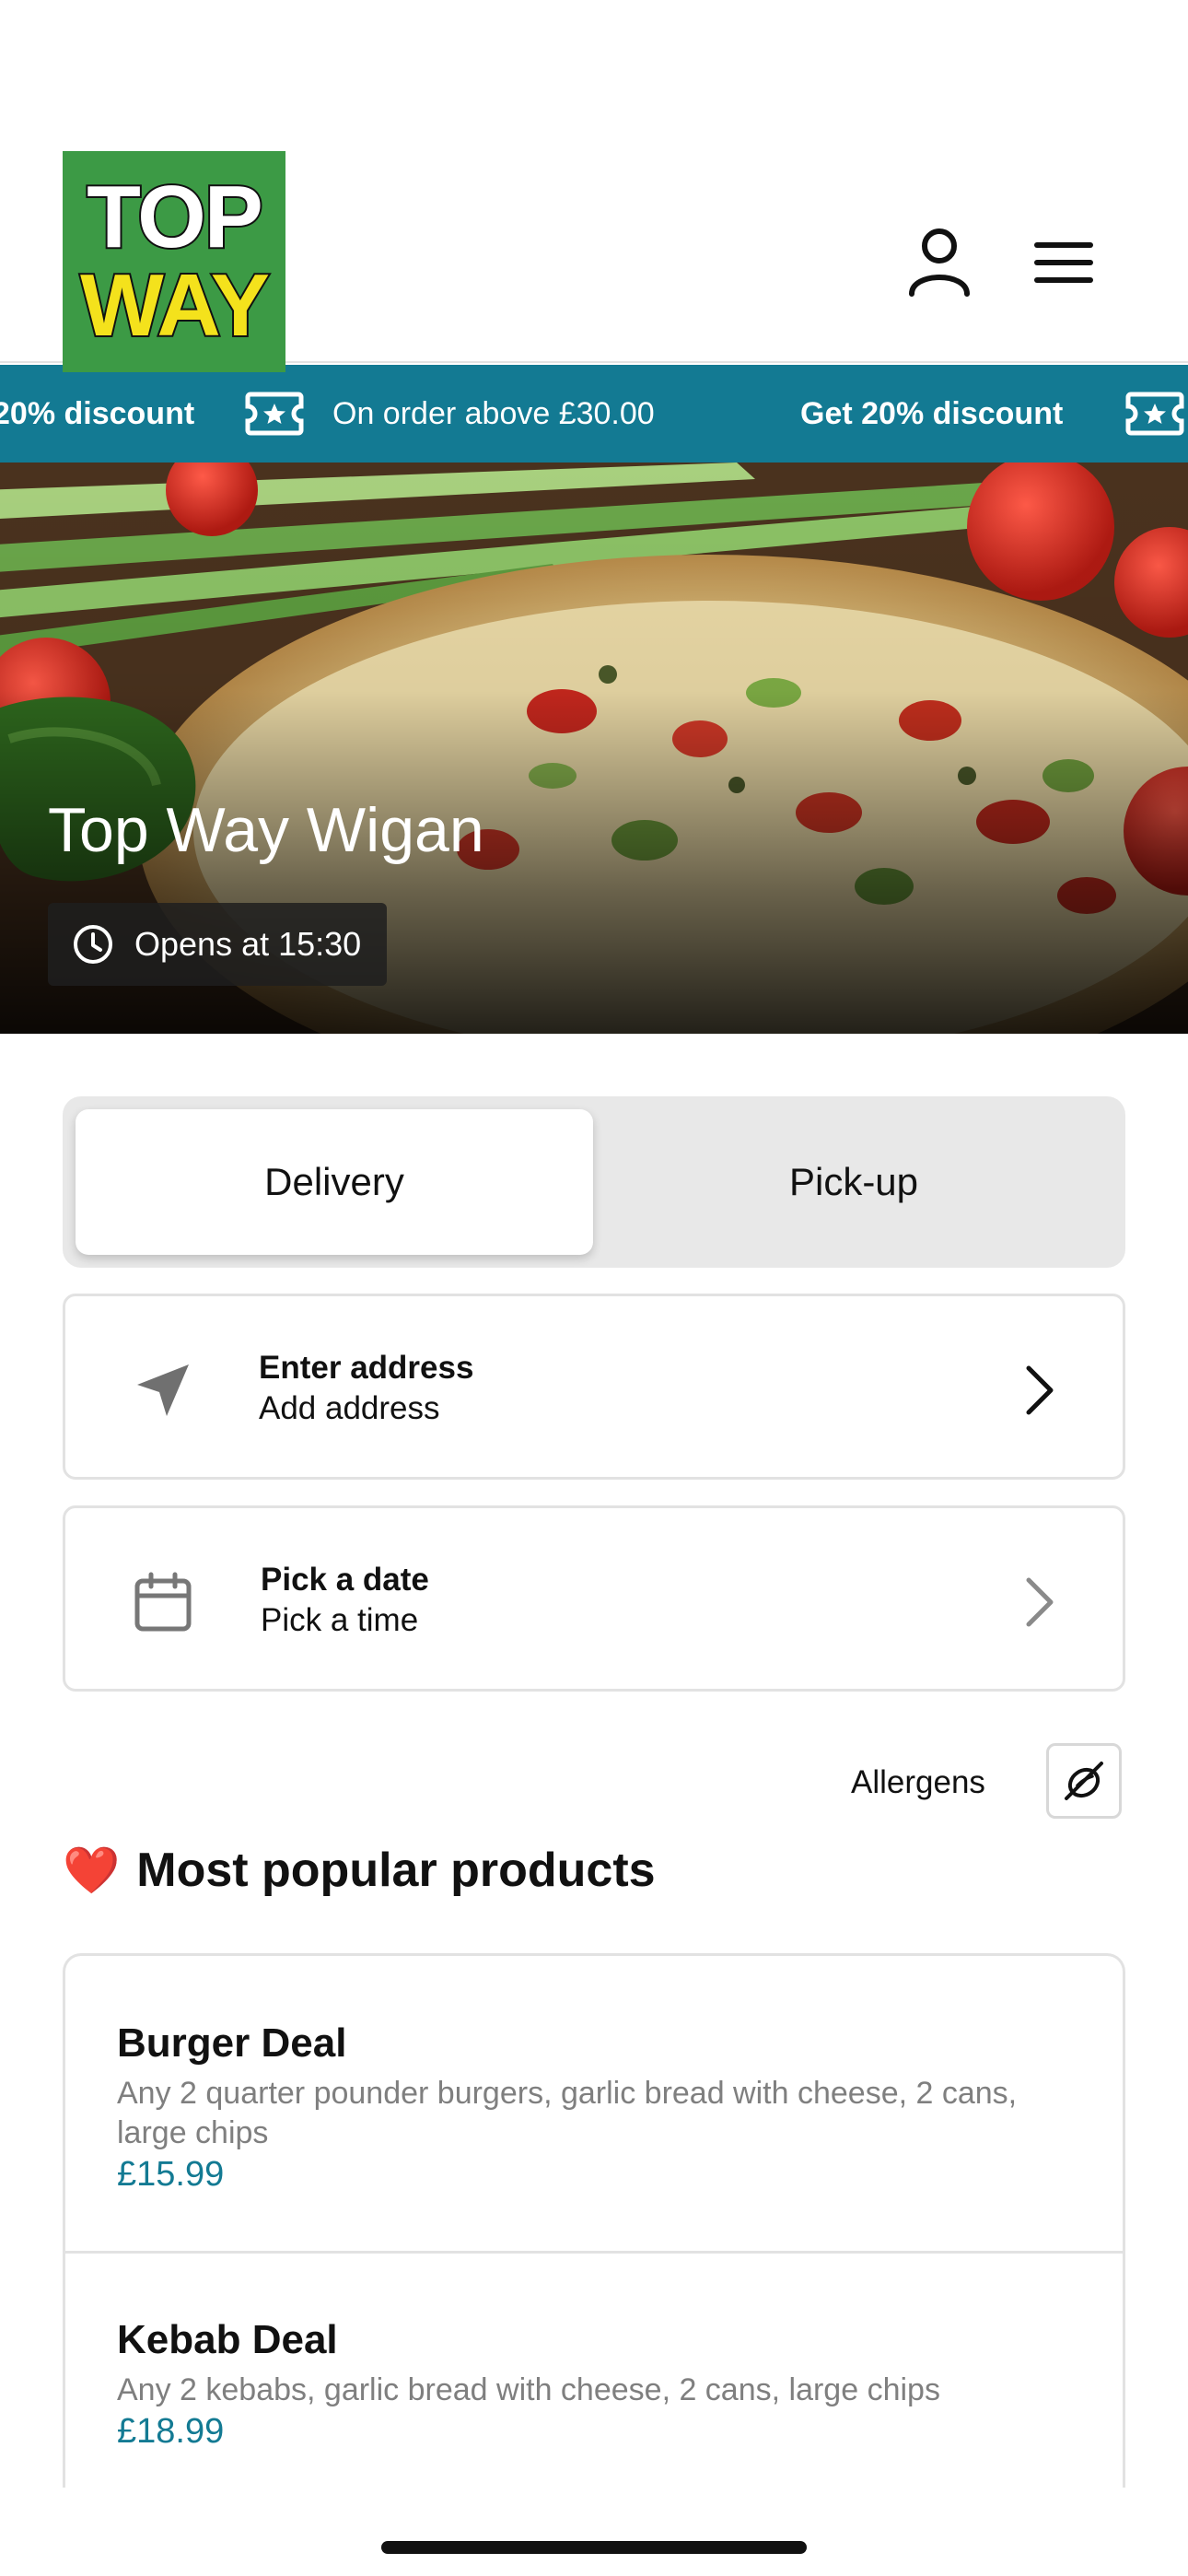  I want to click on logo-text-top: TOP, so click(175, 217).